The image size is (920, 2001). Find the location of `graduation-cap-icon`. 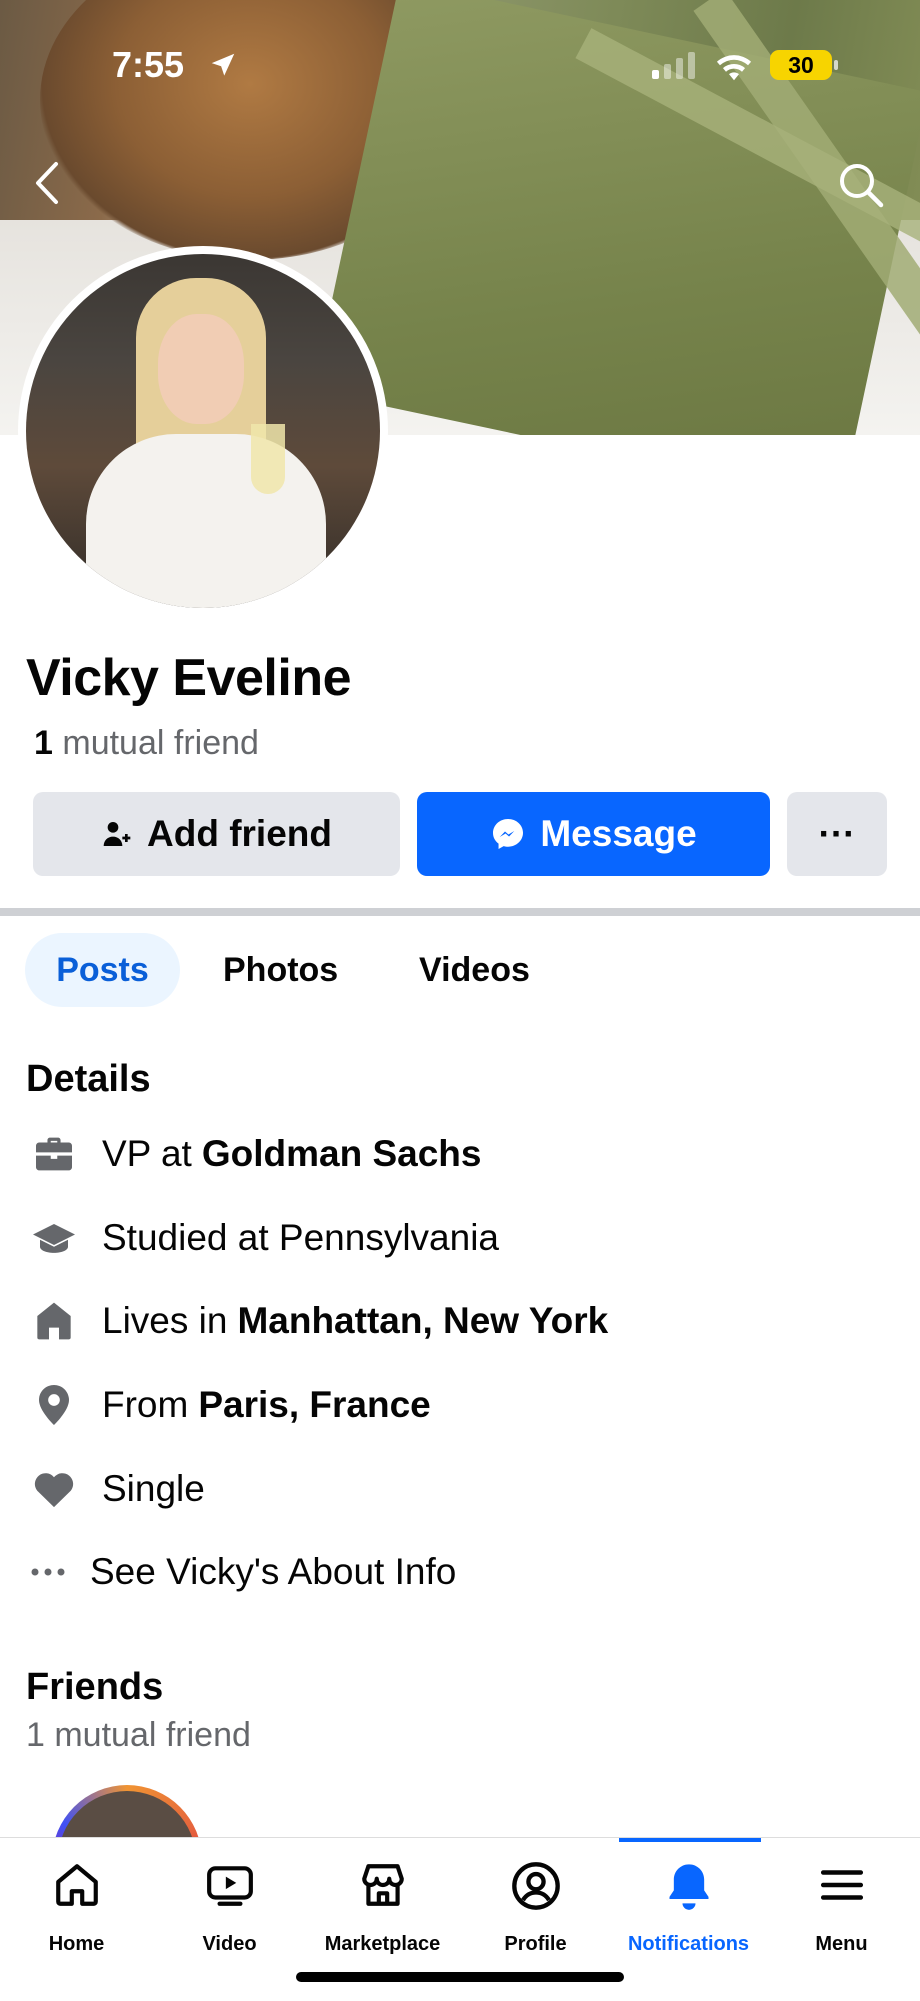

graduation-cap-icon is located at coordinates (54, 1238).